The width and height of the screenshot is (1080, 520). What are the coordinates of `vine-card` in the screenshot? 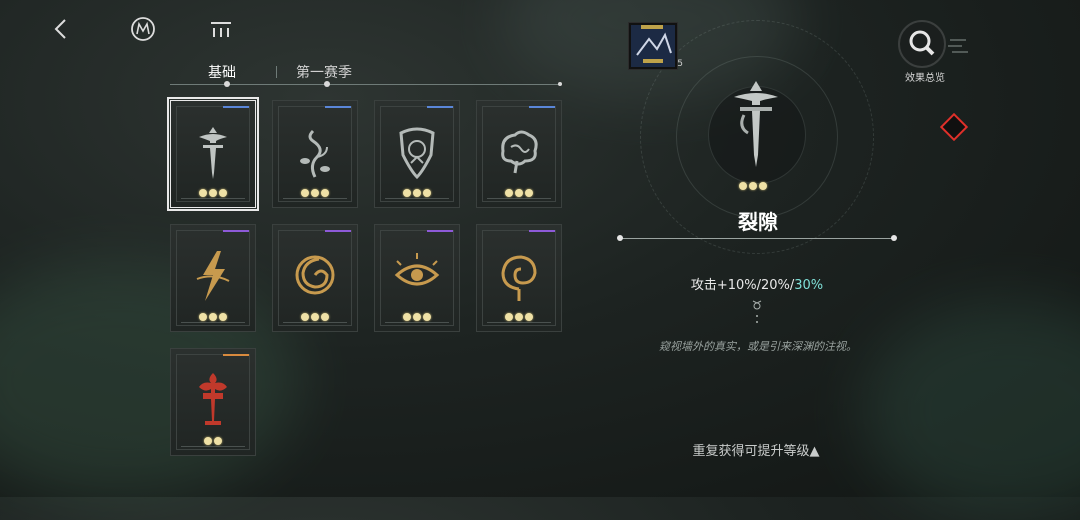 It's located at (315, 154).